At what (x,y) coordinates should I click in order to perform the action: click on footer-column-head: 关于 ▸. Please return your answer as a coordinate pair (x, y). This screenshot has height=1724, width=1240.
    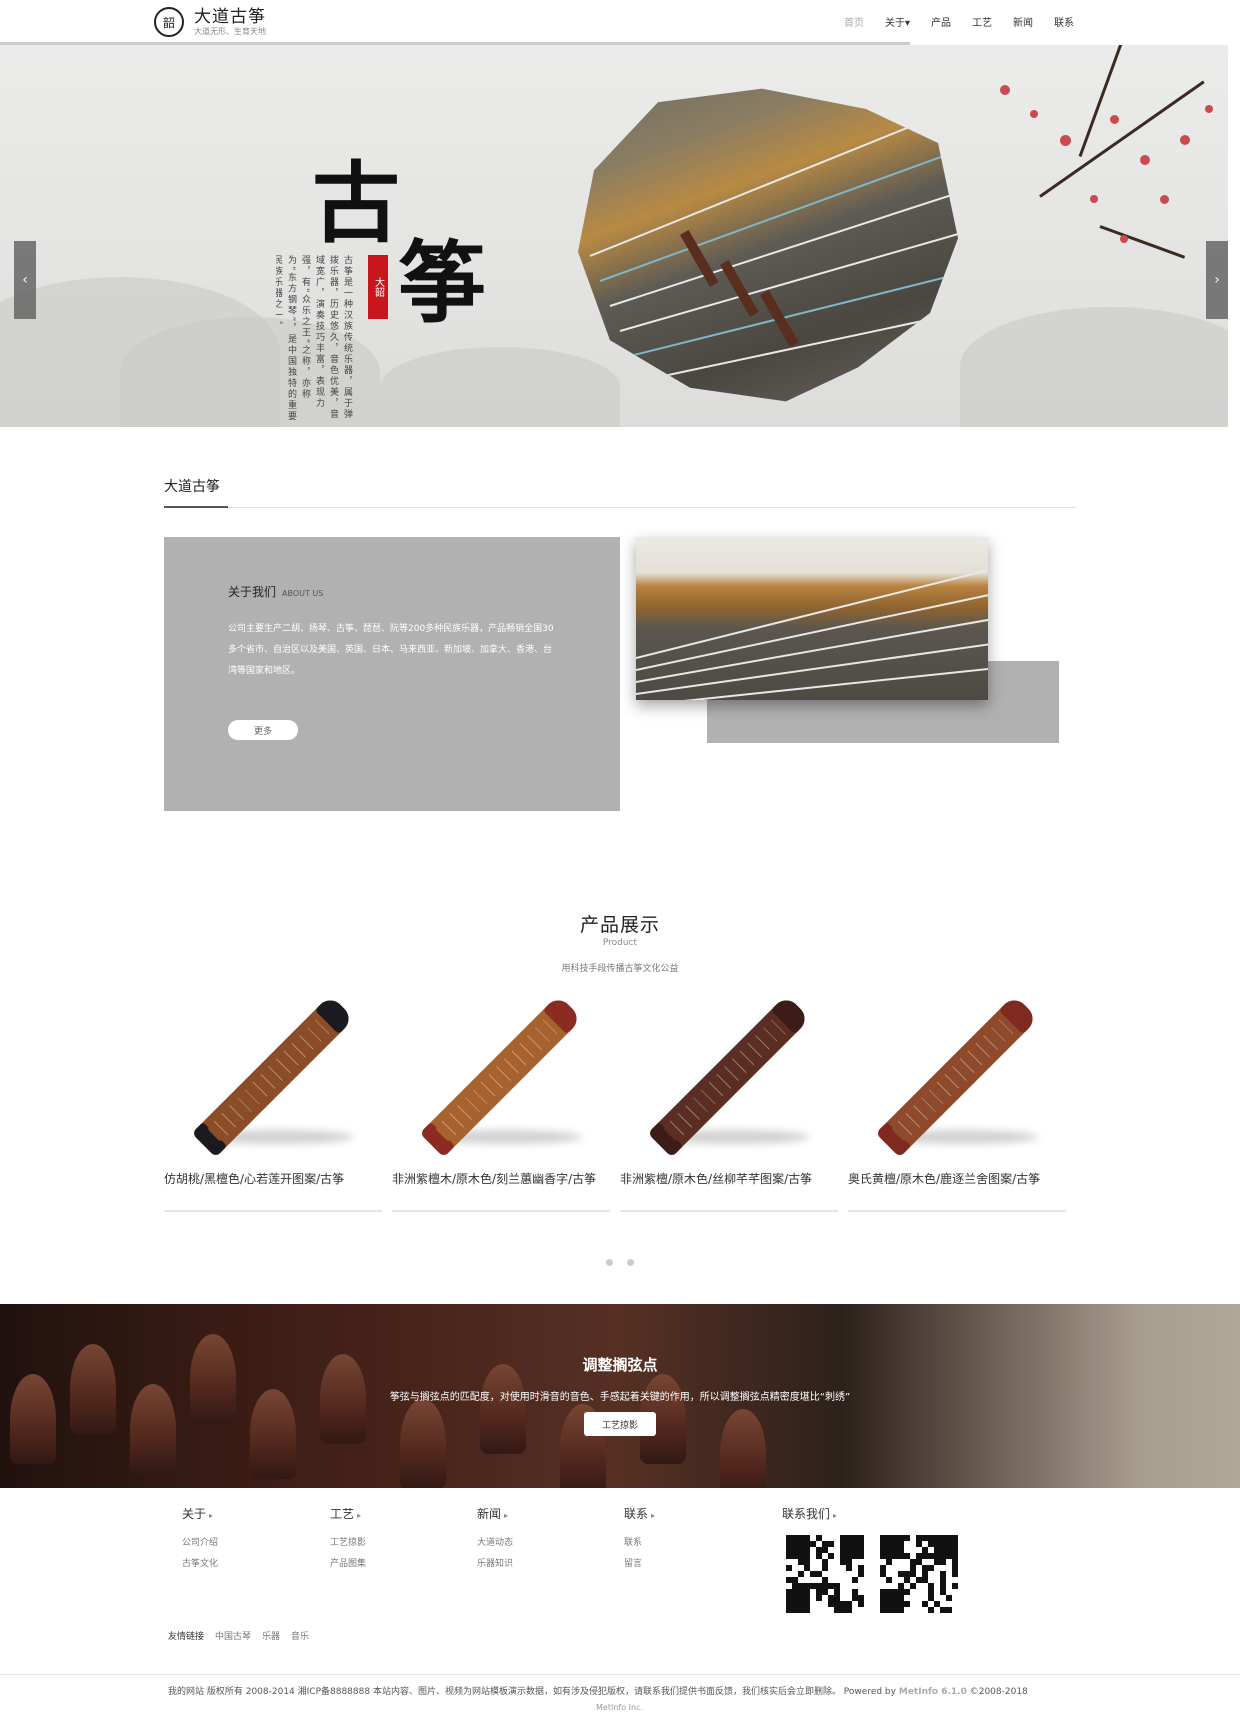
    Looking at the image, I should click on (200, 1513).